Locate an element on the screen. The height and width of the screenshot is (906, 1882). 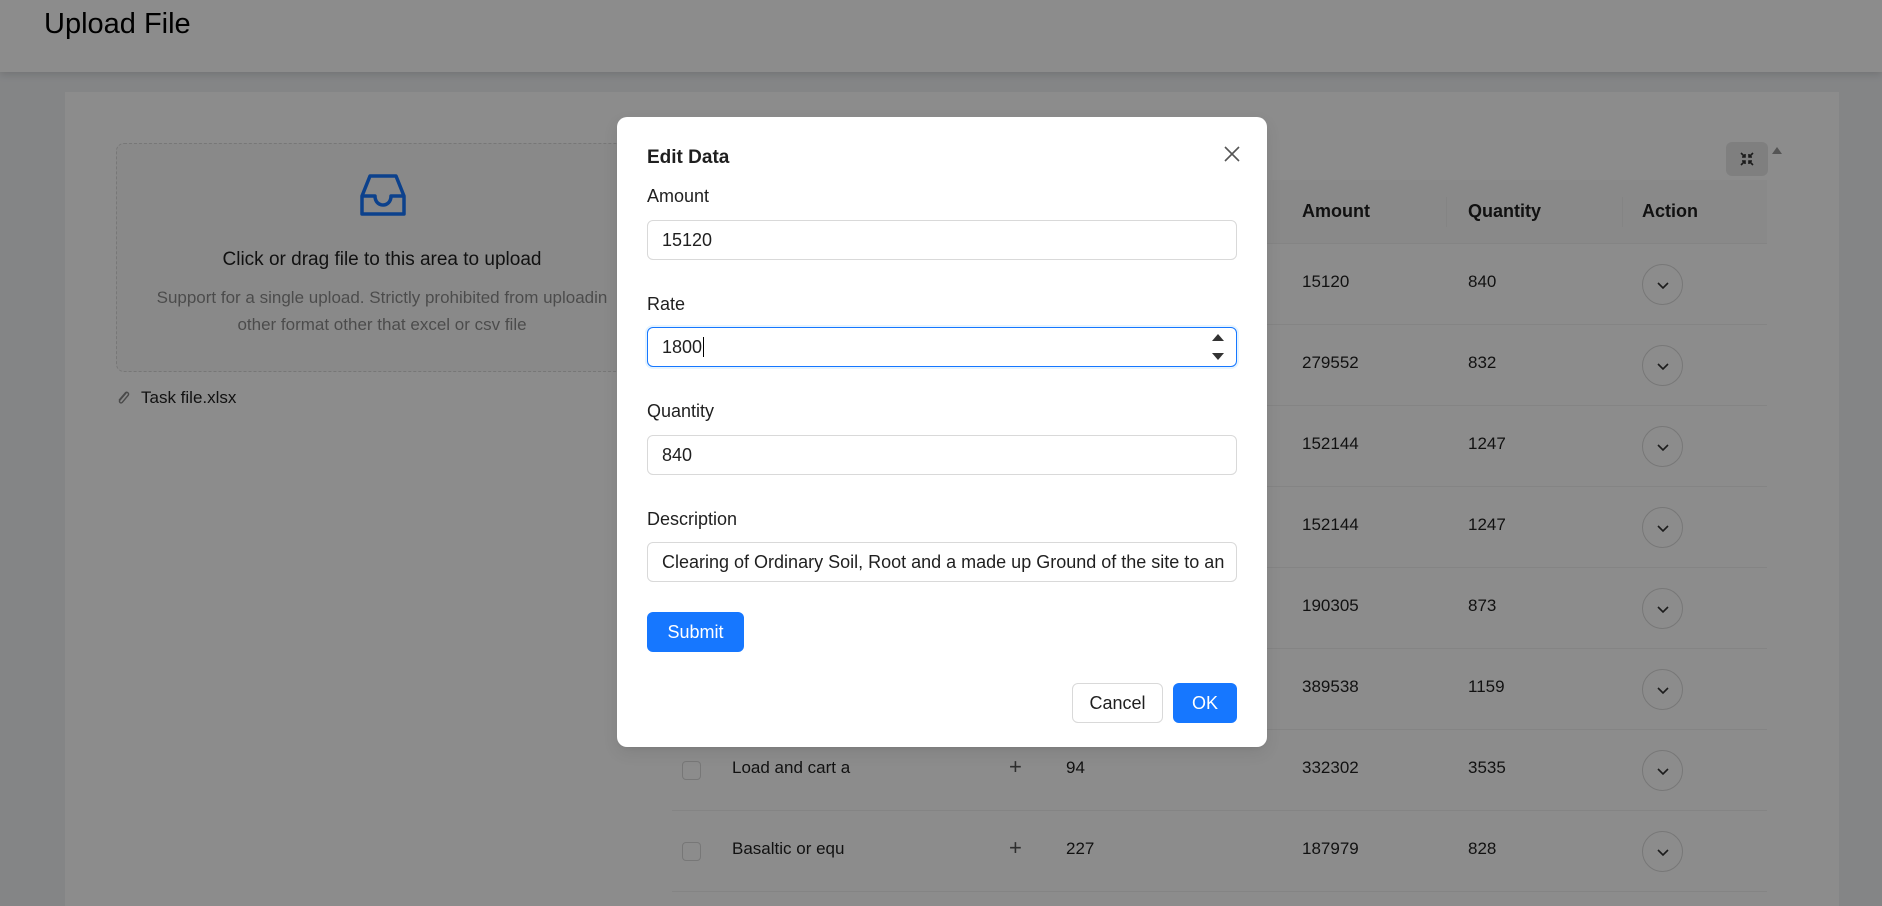
description-label: Description is located at coordinates (692, 519).